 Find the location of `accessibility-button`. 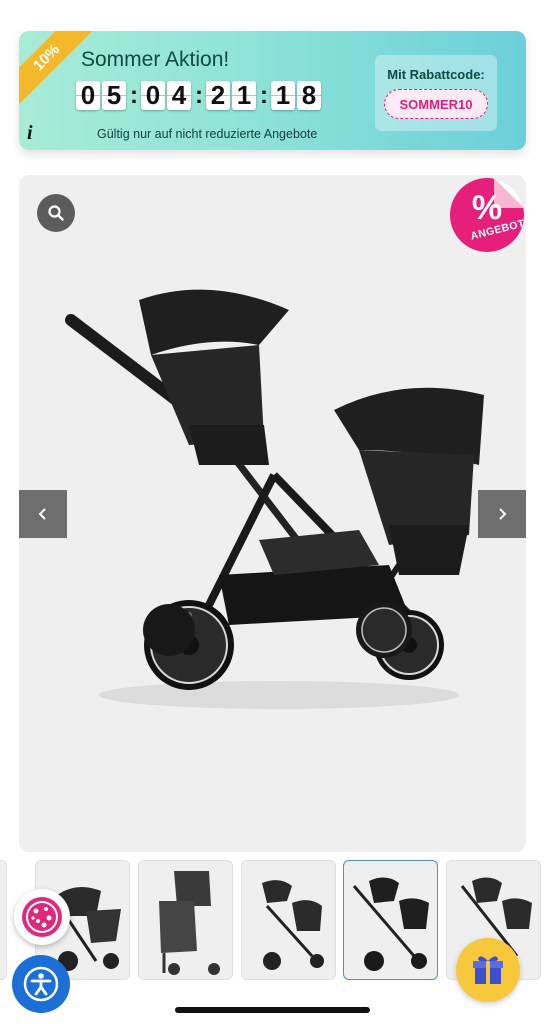

accessibility-button is located at coordinates (41, 984).